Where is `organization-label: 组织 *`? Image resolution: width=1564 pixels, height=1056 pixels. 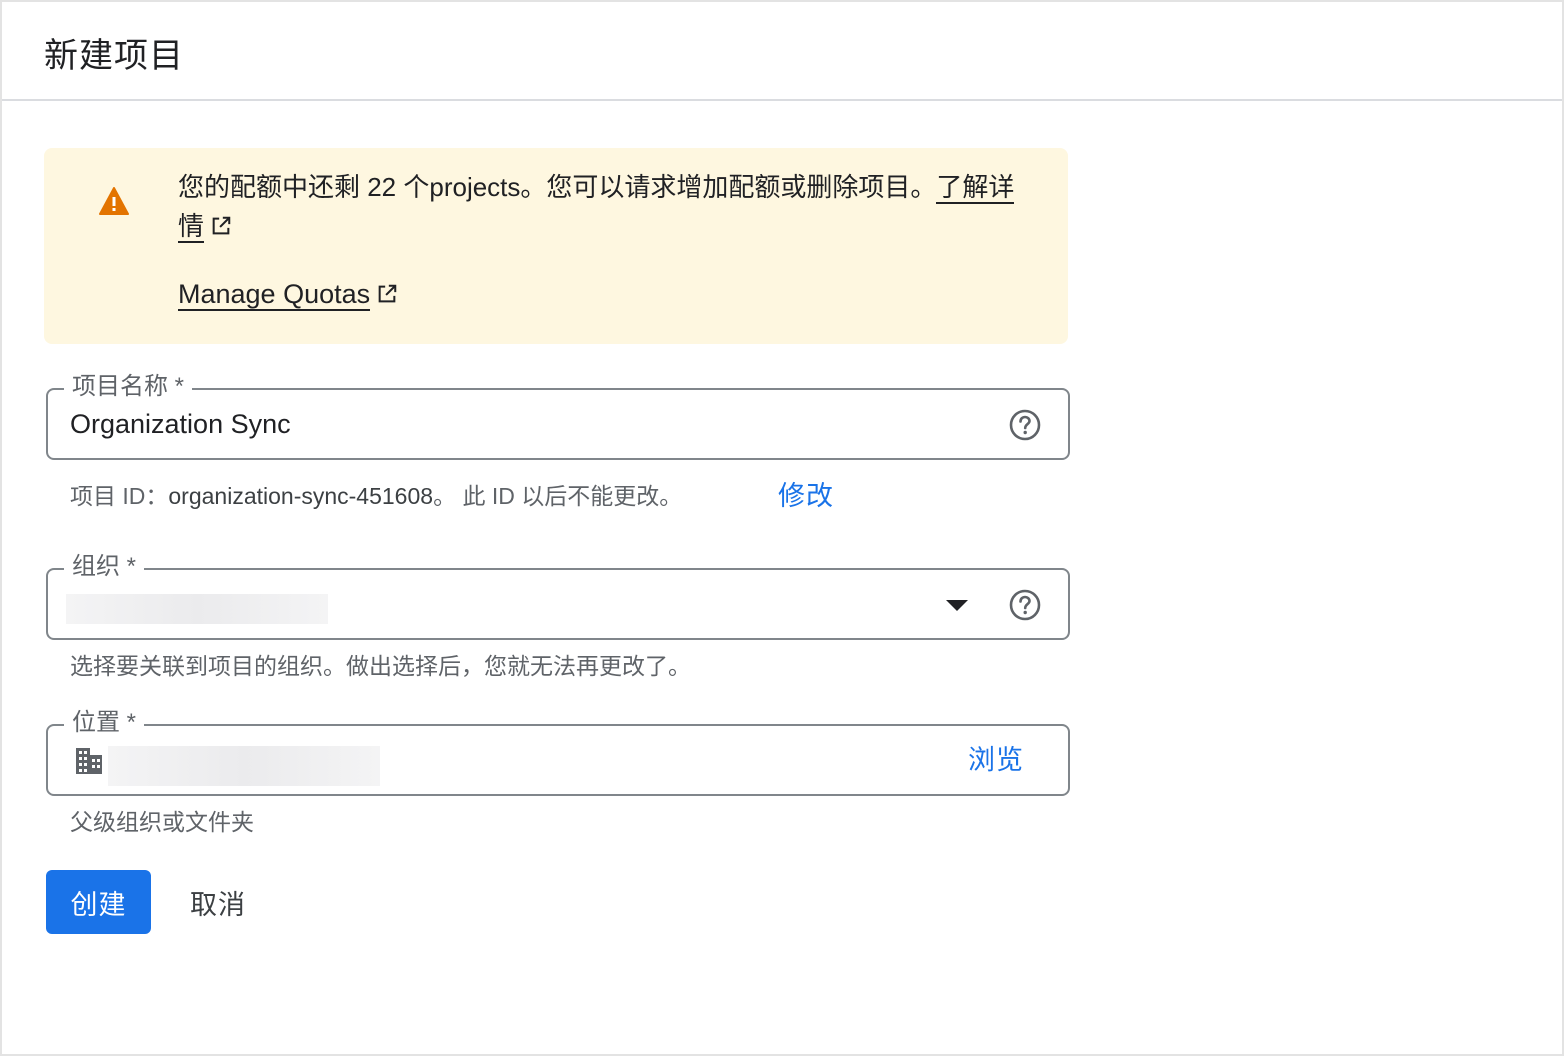
organization-label: 组织 * is located at coordinates (104, 567).